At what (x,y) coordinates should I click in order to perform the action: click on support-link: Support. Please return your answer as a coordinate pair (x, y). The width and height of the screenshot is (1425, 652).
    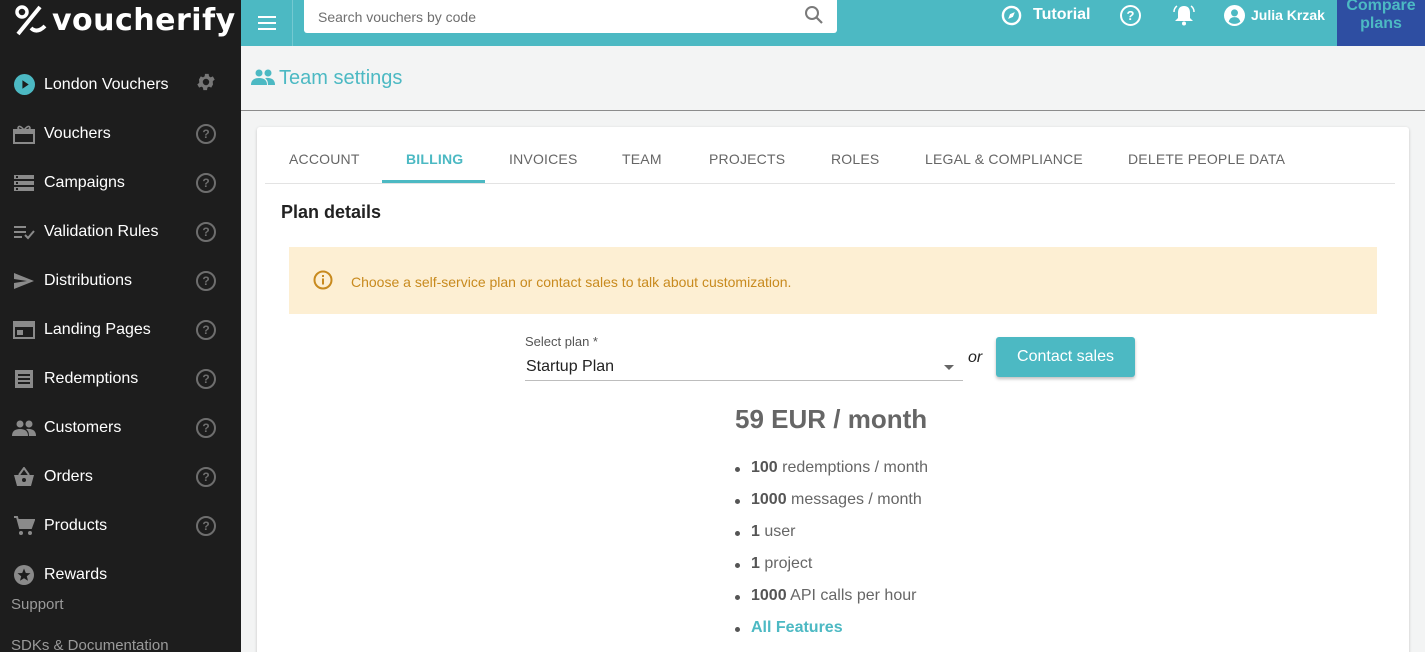
    Looking at the image, I should click on (37, 604).